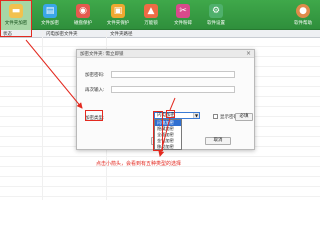 This screenshot has height=240, width=320. I want to click on toolbar-label: 文件粉碎, so click(183, 23).